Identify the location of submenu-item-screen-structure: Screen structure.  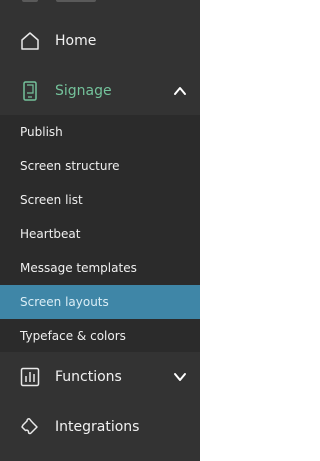
(100, 166).